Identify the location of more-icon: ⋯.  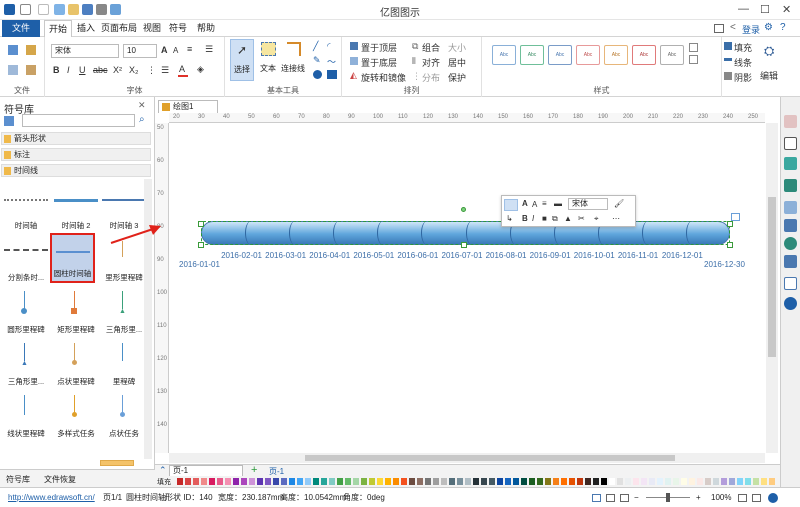
(616, 218).